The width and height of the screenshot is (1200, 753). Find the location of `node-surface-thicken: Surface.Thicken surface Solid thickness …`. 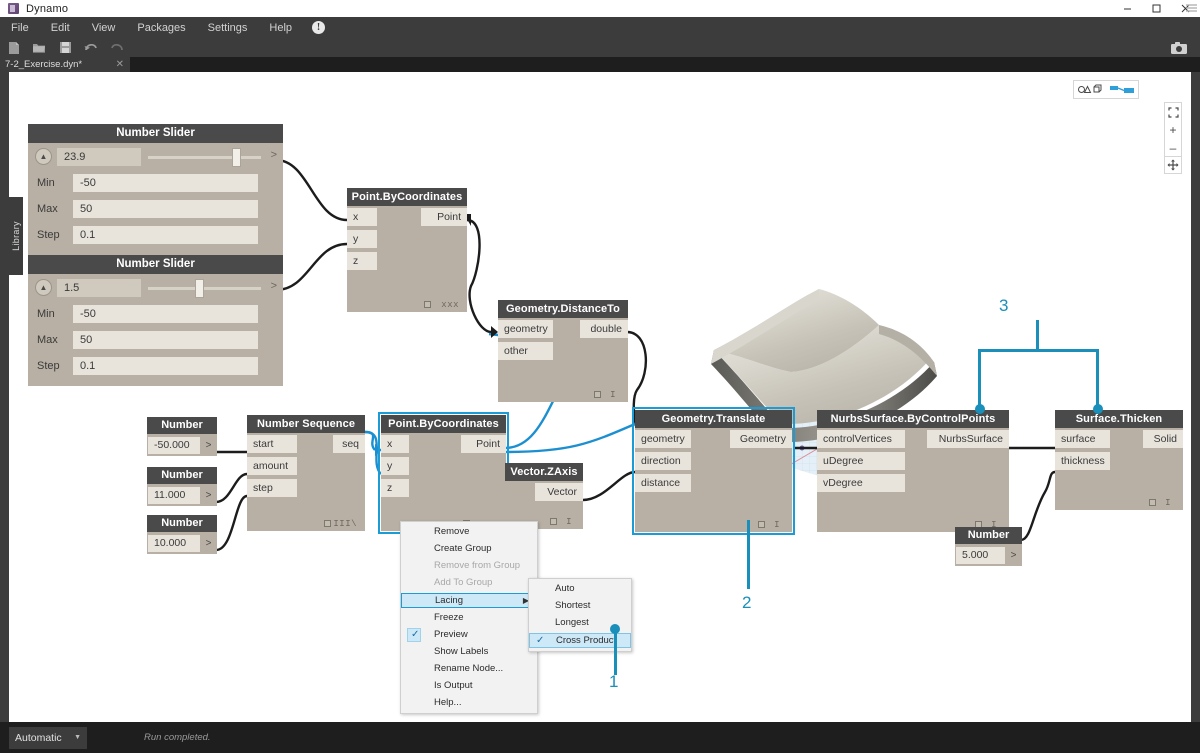

node-surface-thicken: Surface.Thicken surface Solid thickness … is located at coordinates (1119, 460).